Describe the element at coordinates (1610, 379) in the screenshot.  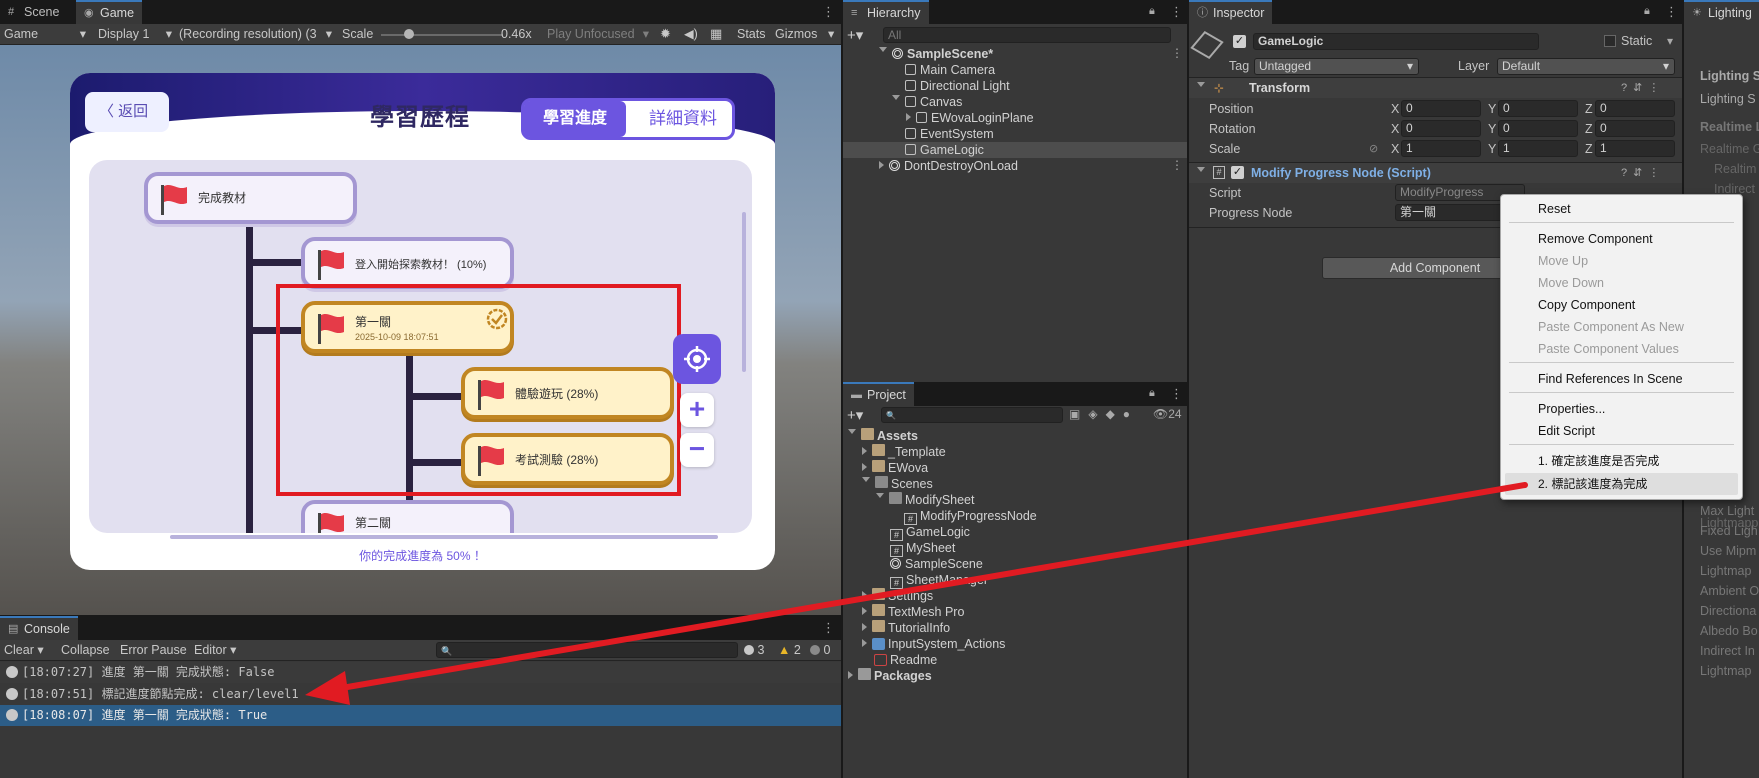
I see `menu-find-references: Find References In Scene` at that location.